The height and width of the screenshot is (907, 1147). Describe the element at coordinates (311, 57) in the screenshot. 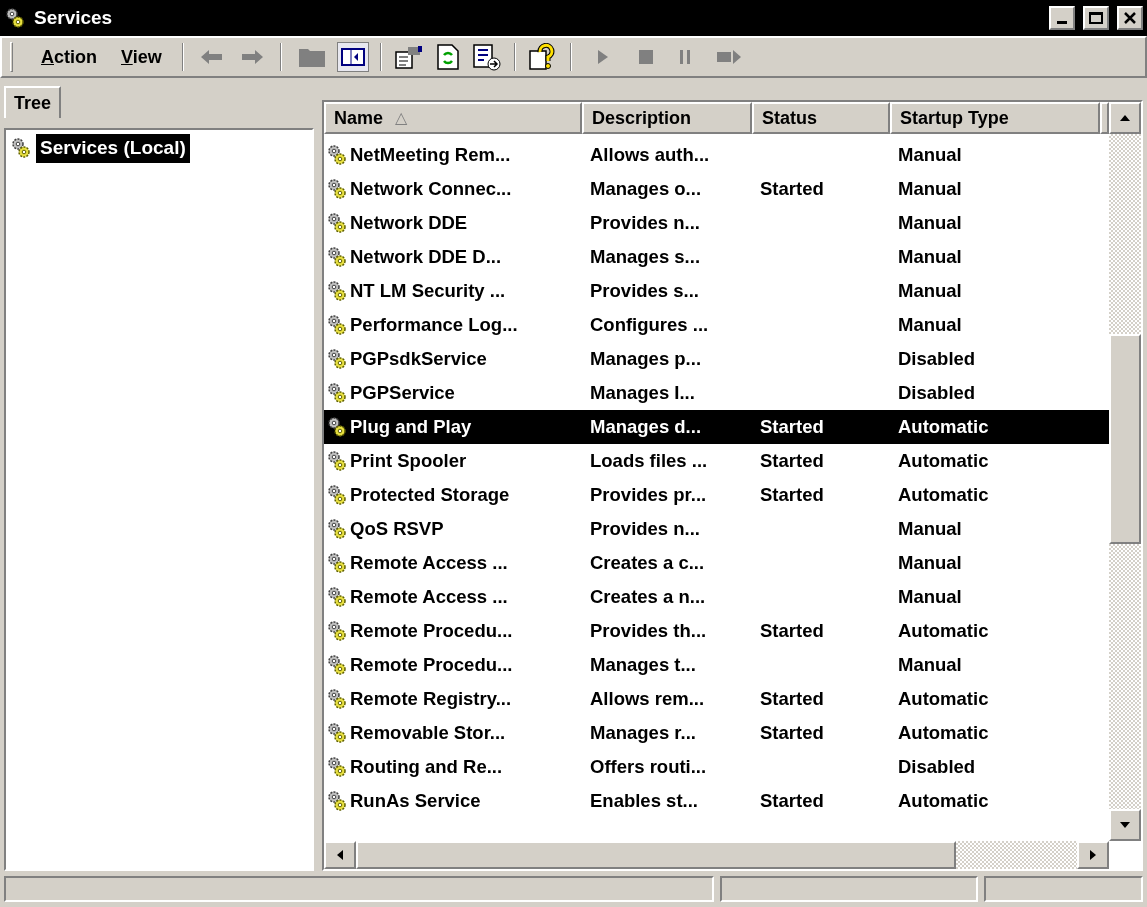

I see `folder-icon` at that location.